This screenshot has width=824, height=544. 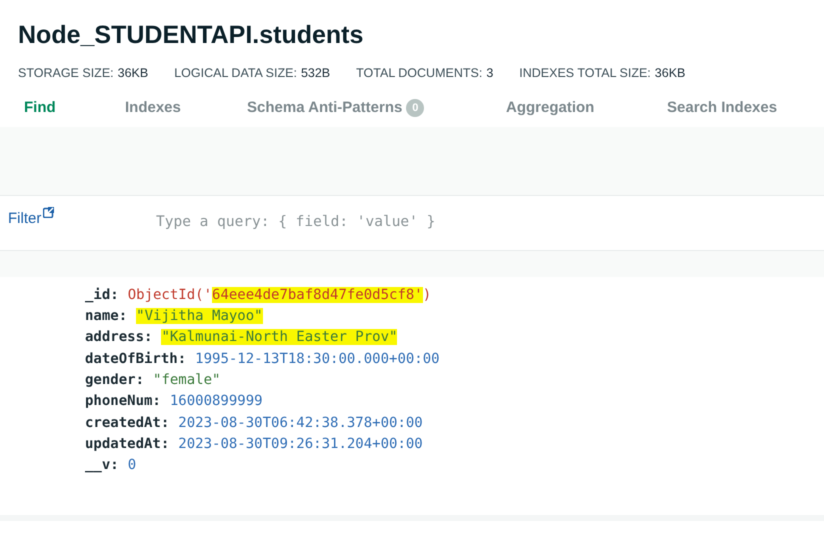 What do you see at coordinates (102, 295) in the screenshot?
I see `field-key: _id:` at bounding box center [102, 295].